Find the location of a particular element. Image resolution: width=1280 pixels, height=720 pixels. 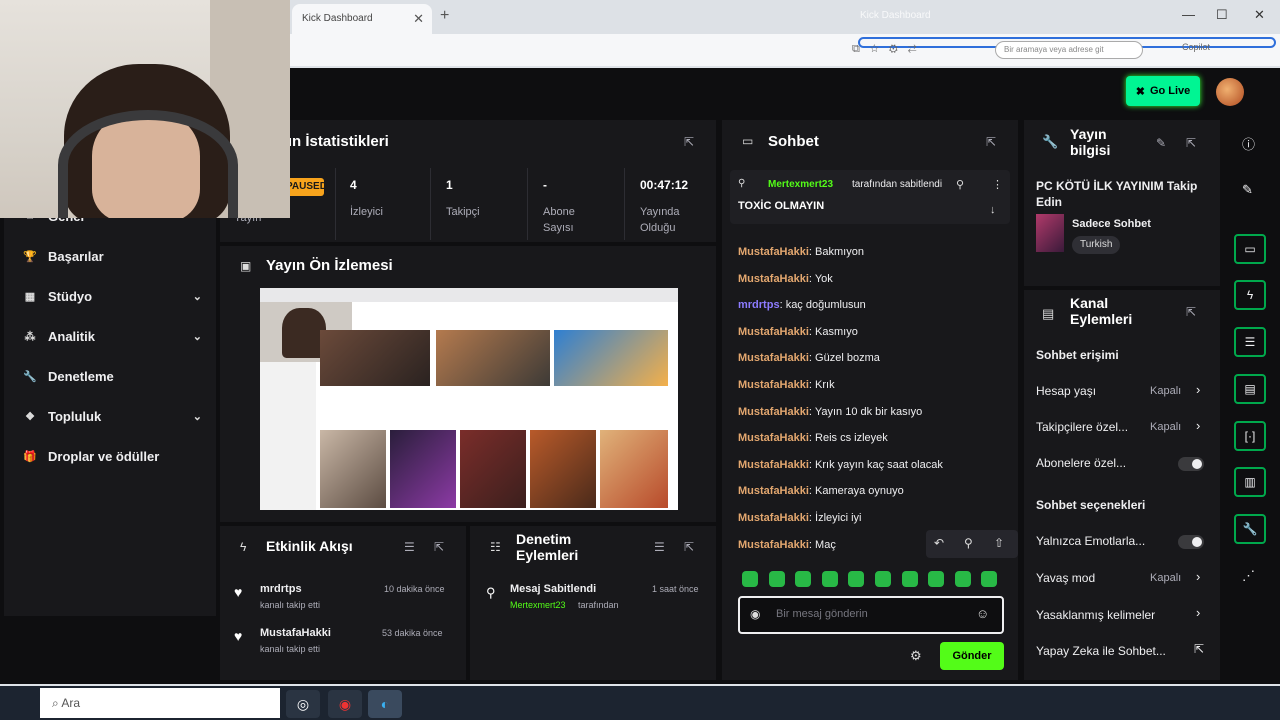

subscribers-only-toggle is located at coordinates (1191, 464).